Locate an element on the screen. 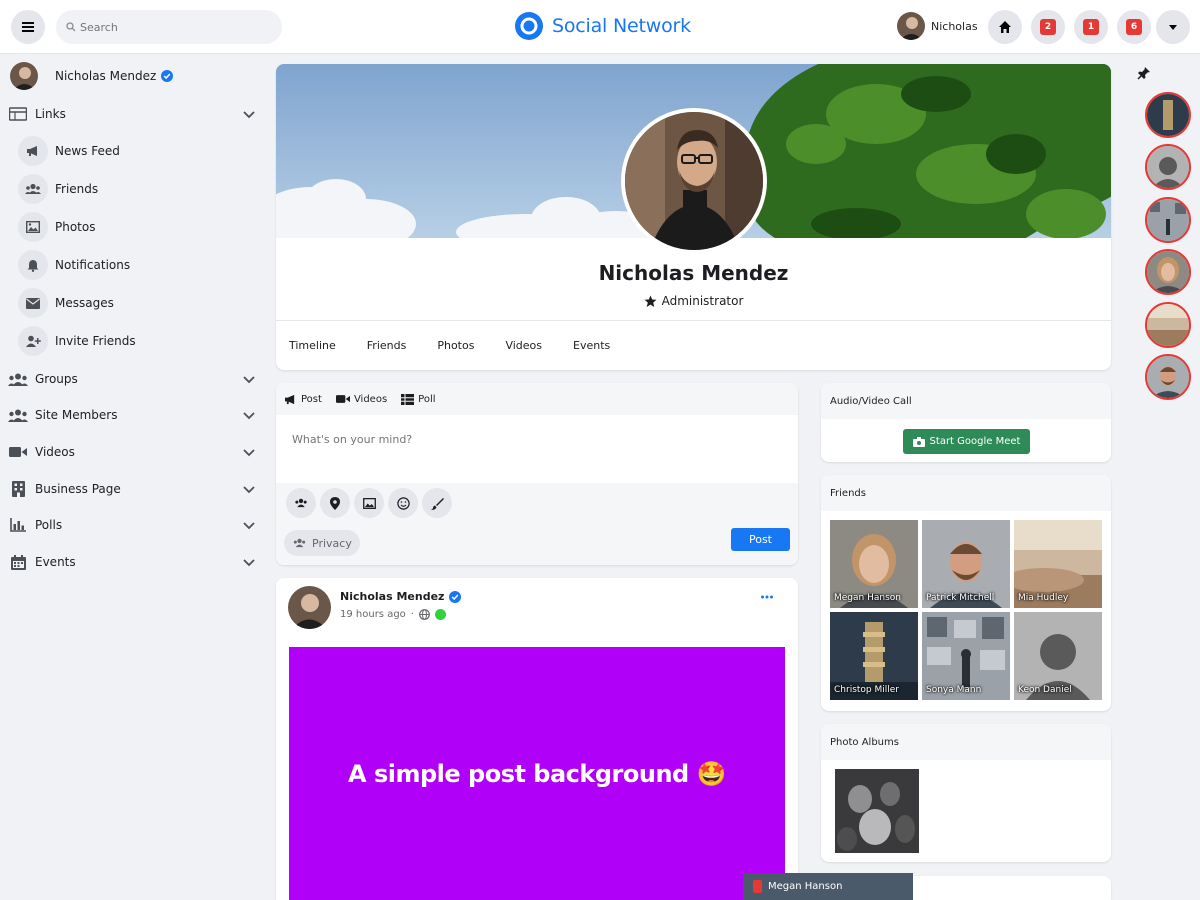 This screenshot has height=900, width=1200. friend-tile: Mia Hudley is located at coordinates (1058, 564).